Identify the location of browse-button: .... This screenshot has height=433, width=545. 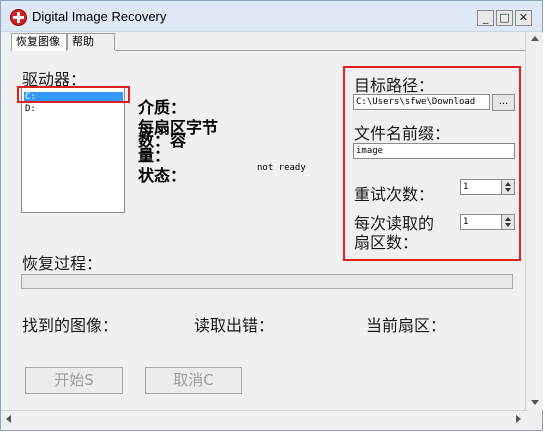
(503, 102).